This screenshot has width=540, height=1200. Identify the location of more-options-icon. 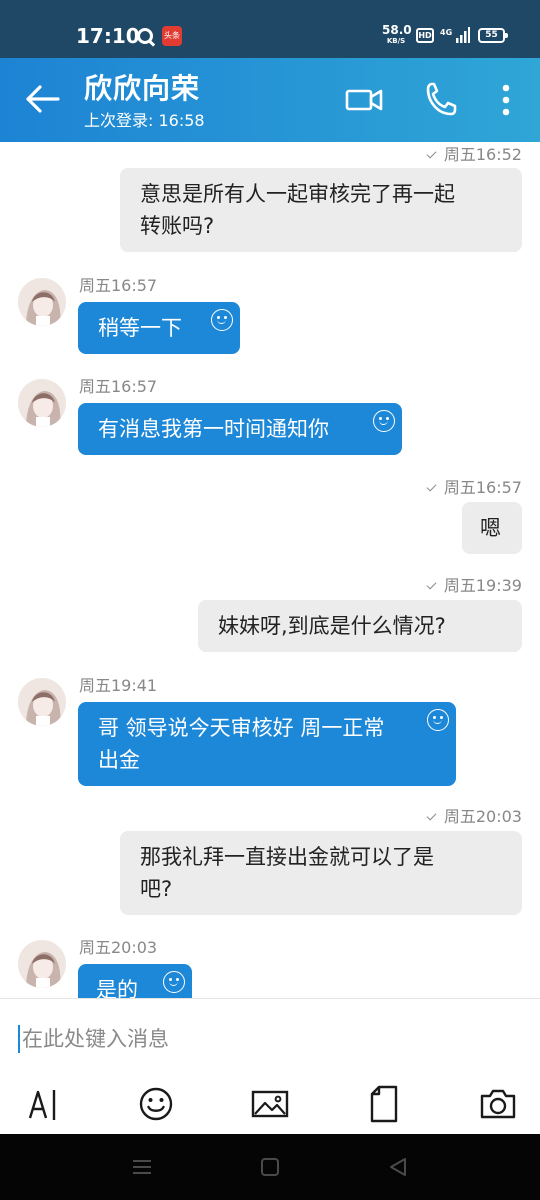
(506, 100).